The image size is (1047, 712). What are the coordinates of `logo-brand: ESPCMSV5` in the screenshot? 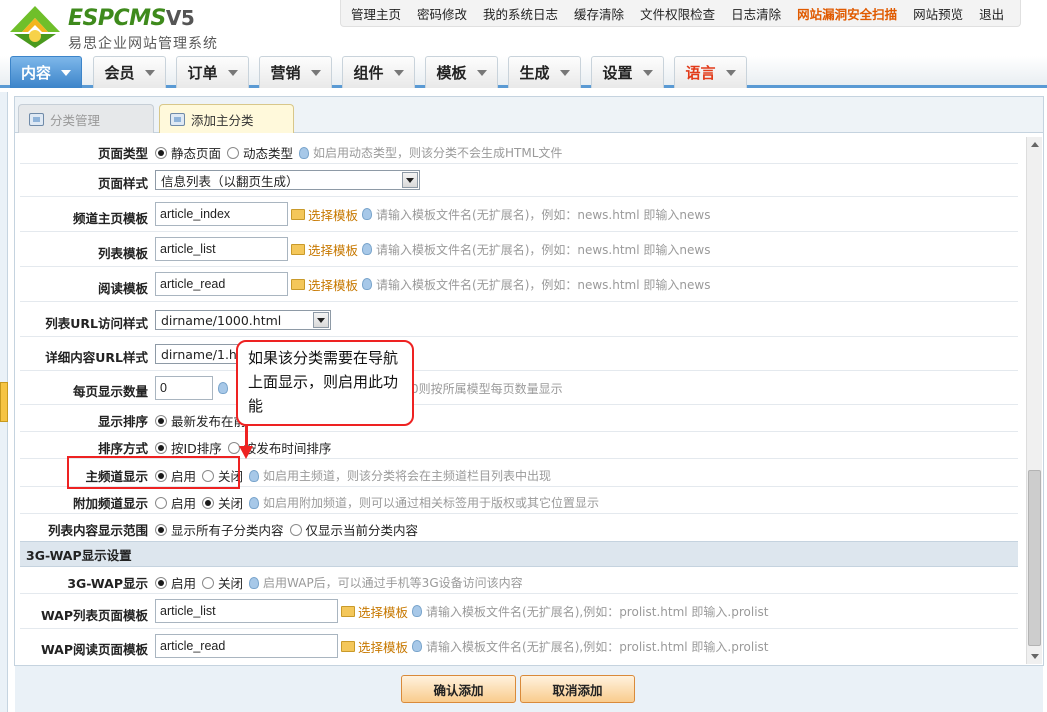 It's located at (131, 18).